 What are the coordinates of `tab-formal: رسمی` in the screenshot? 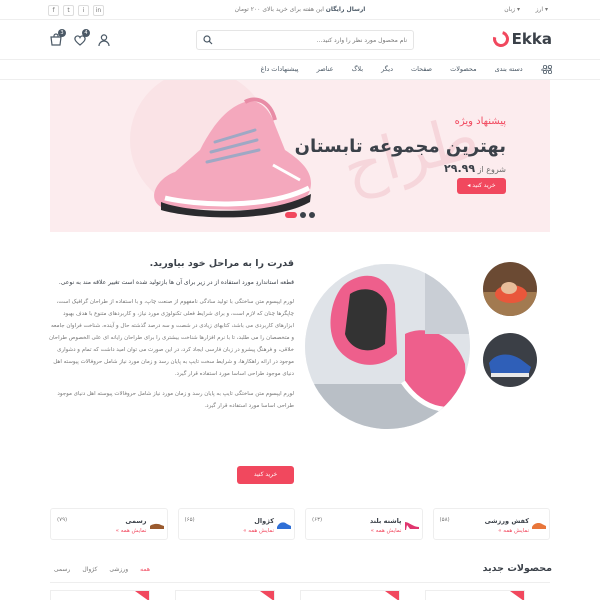 It's located at (62, 569).